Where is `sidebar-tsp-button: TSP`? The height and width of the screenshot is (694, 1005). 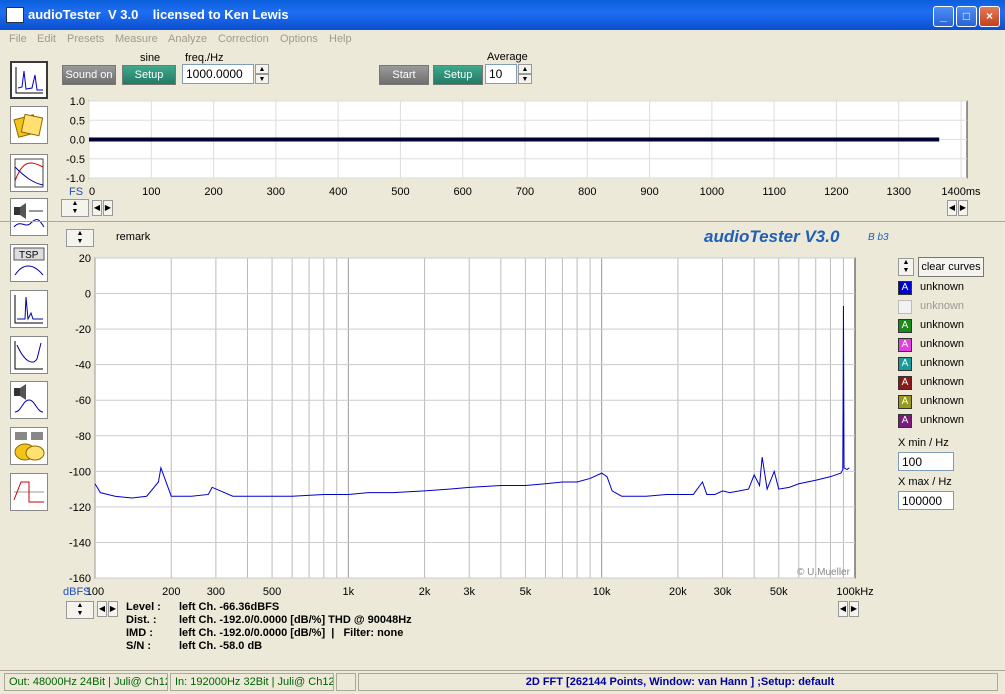
sidebar-tsp-button: TSP is located at coordinates (29, 263).